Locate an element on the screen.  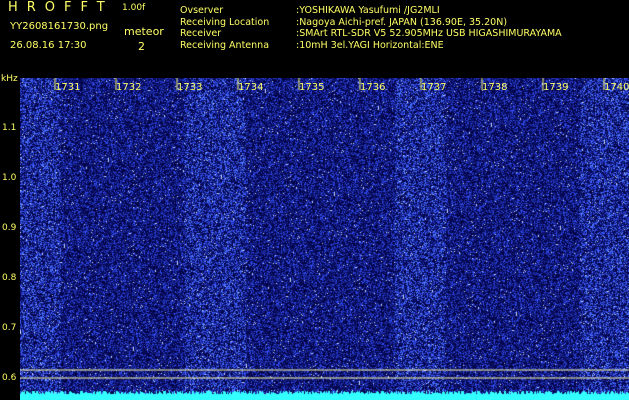
x-tick-label: 1734 is located at coordinates (251, 87).